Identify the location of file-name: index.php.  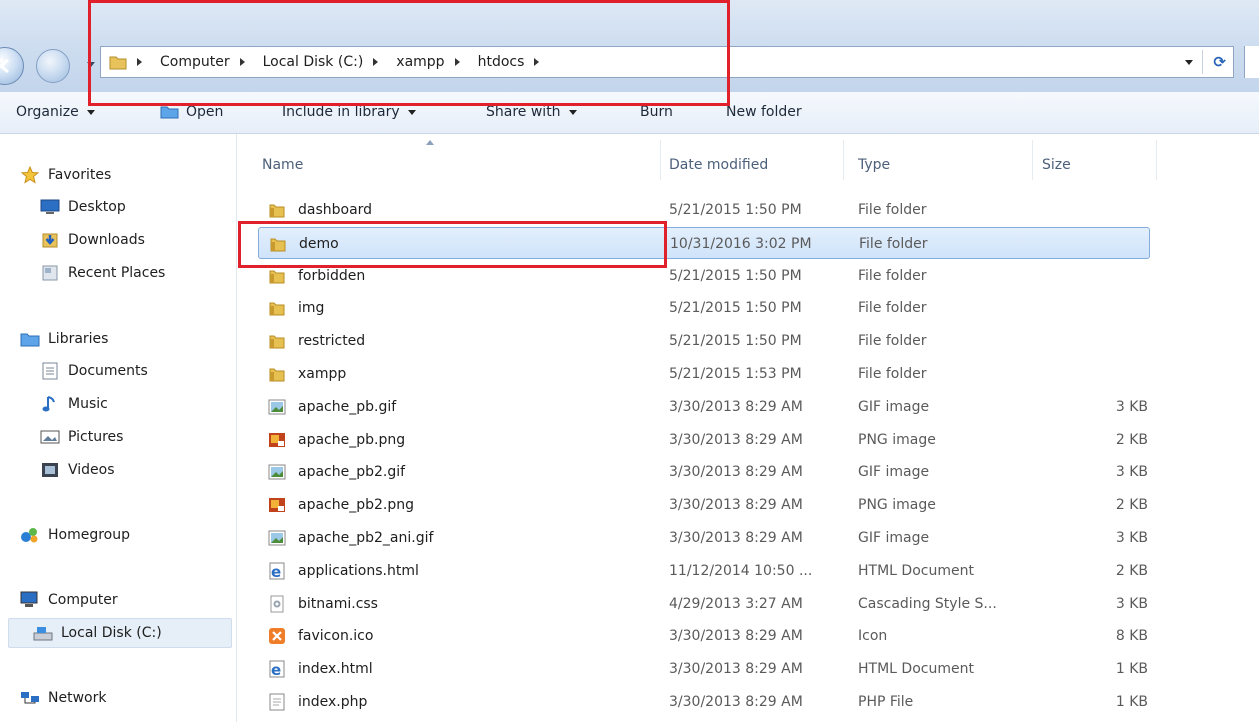
(333, 702).